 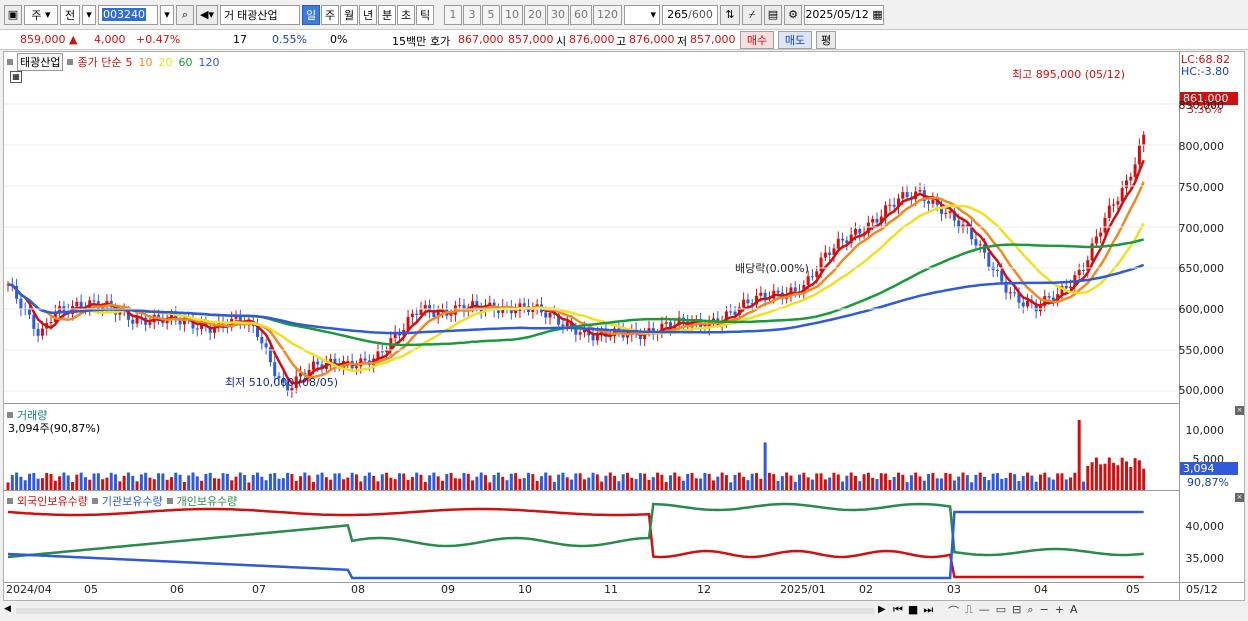 What do you see at coordinates (387, 14) in the screenshot?
I see `interval-tab: 분` at bounding box center [387, 14].